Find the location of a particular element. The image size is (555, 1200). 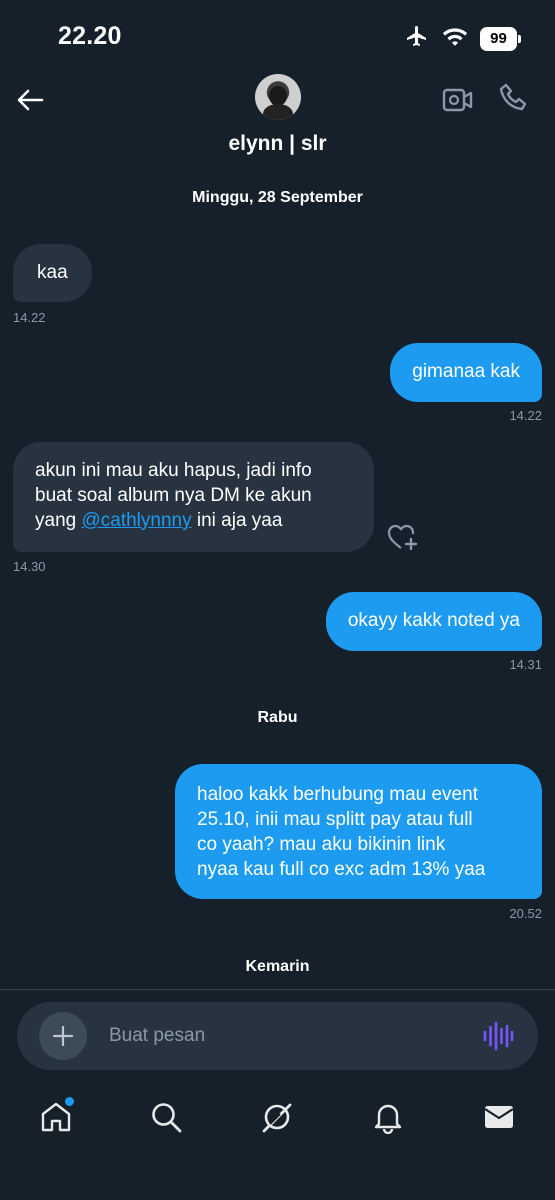

phone-icon is located at coordinates (513, 97).